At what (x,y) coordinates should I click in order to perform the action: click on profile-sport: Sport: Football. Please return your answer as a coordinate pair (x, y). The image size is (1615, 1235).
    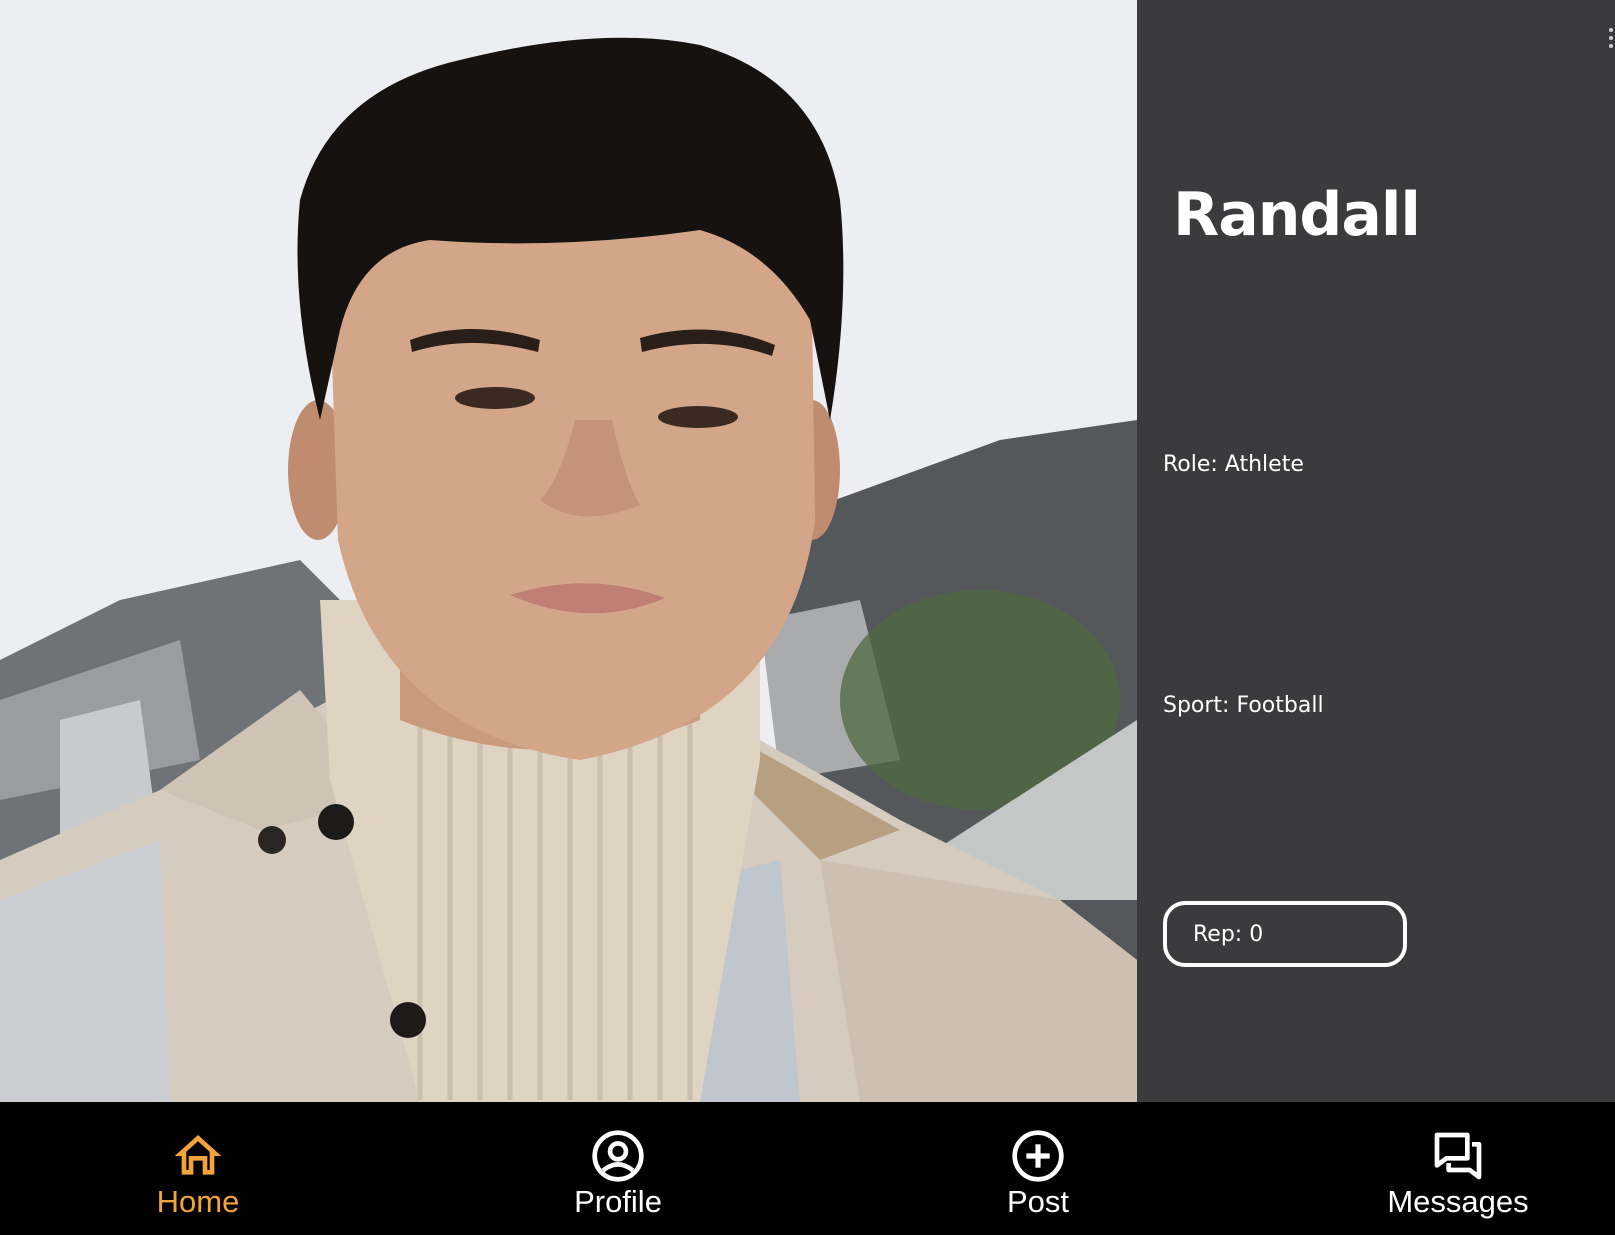
    Looking at the image, I should click on (1243, 705).